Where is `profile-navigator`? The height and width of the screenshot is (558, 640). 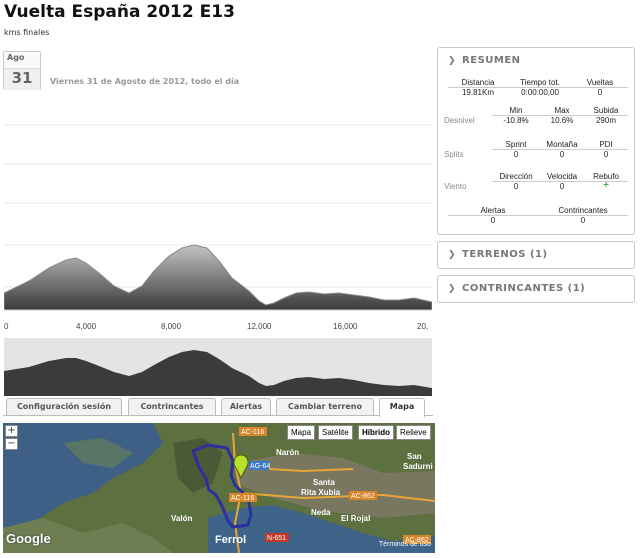
profile-navigator is located at coordinates (218, 367).